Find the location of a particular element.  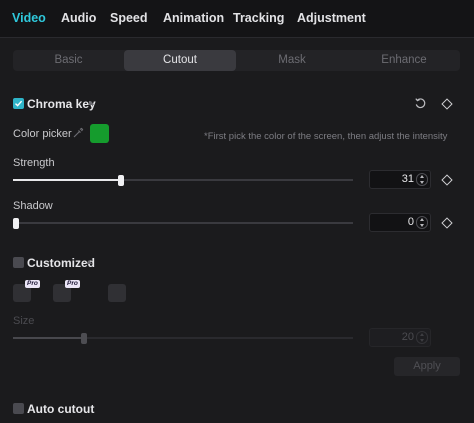

shadow-stepper: 0 is located at coordinates (400, 222).